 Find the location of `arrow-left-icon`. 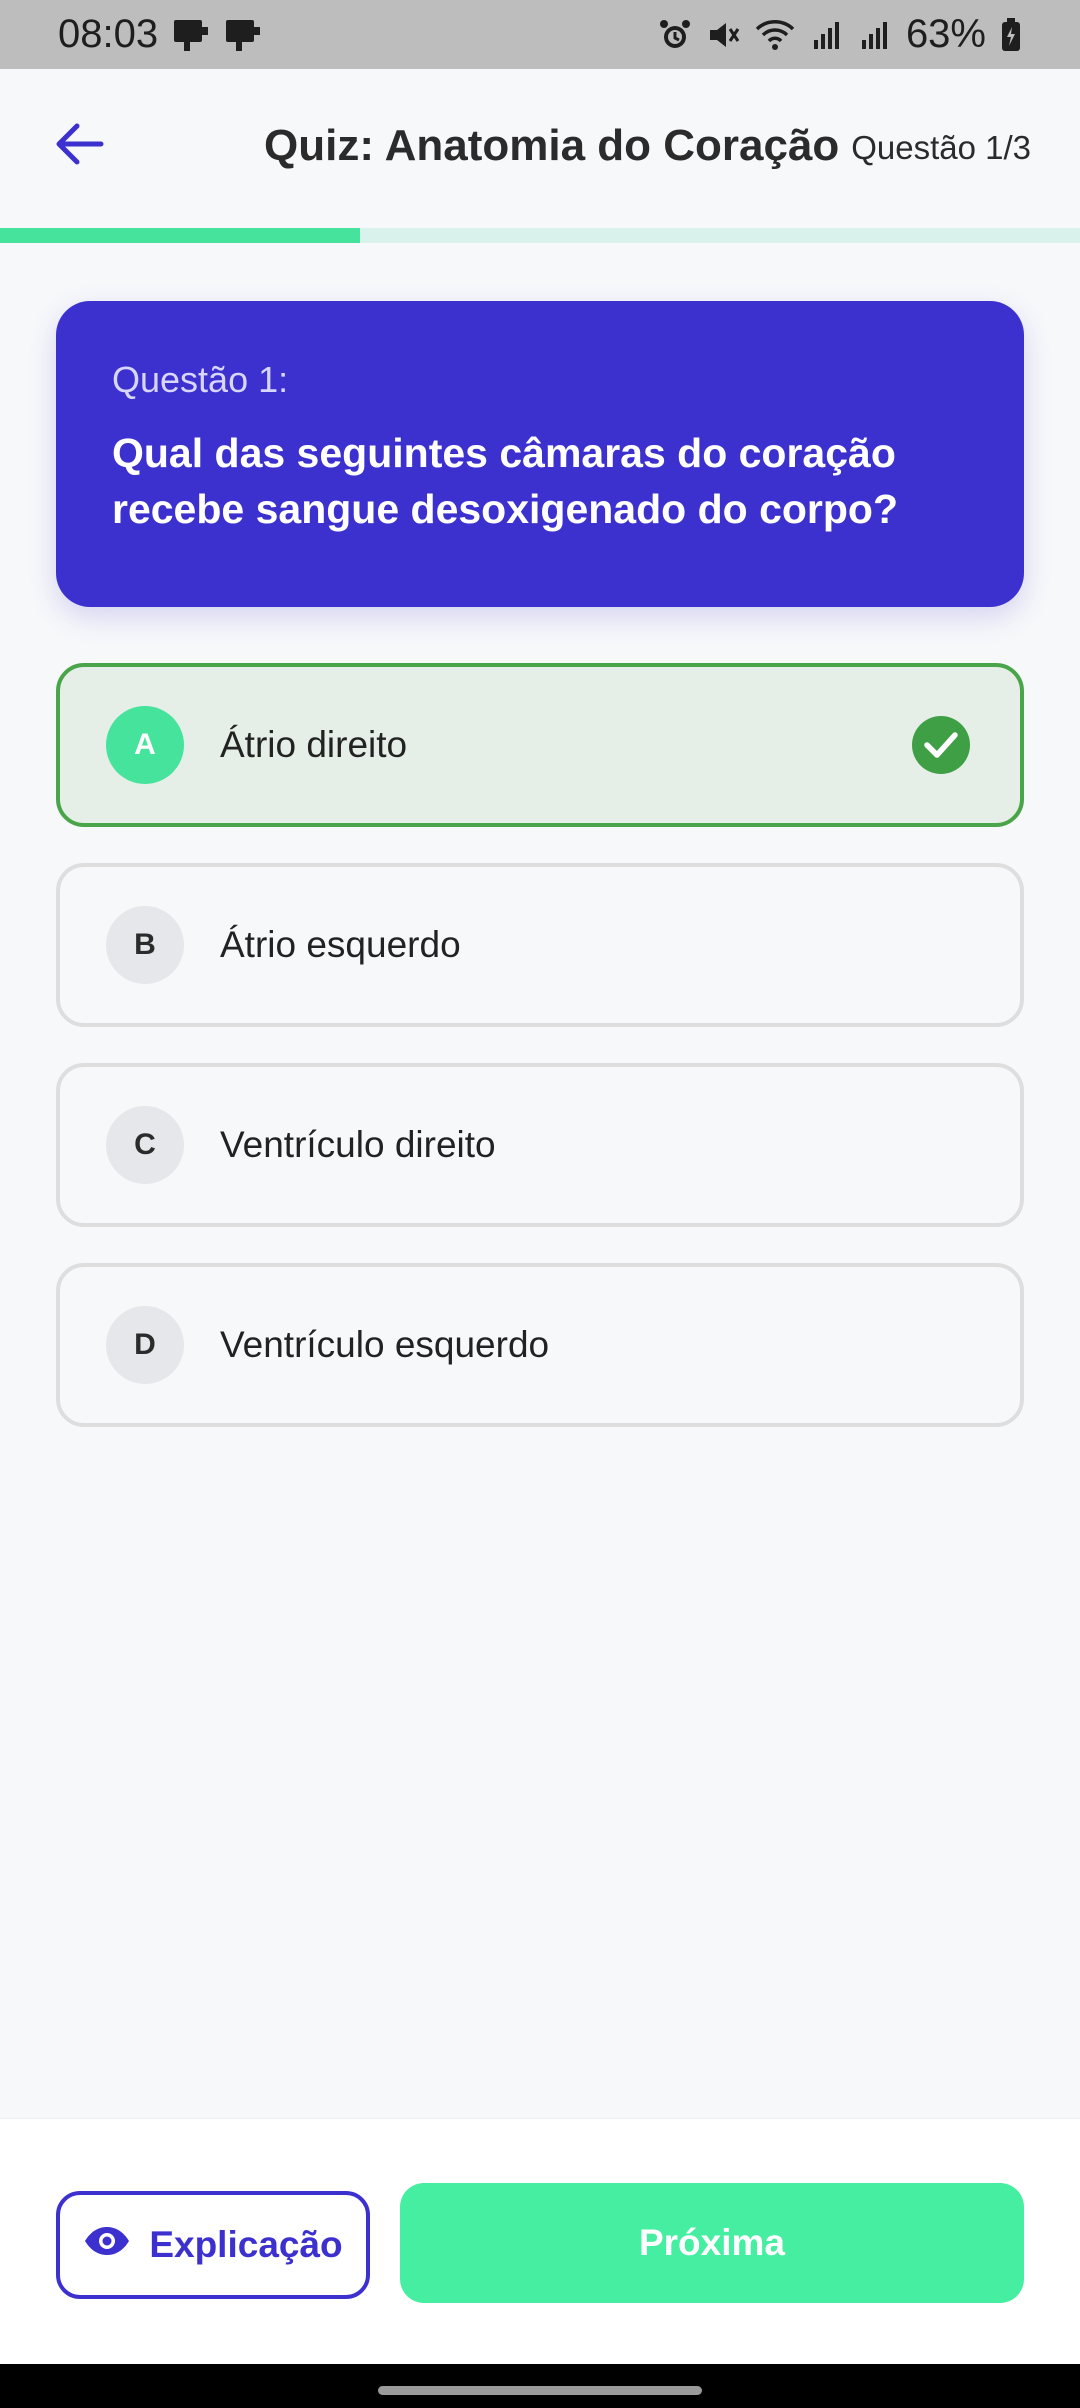

arrow-left-icon is located at coordinates (79, 146).